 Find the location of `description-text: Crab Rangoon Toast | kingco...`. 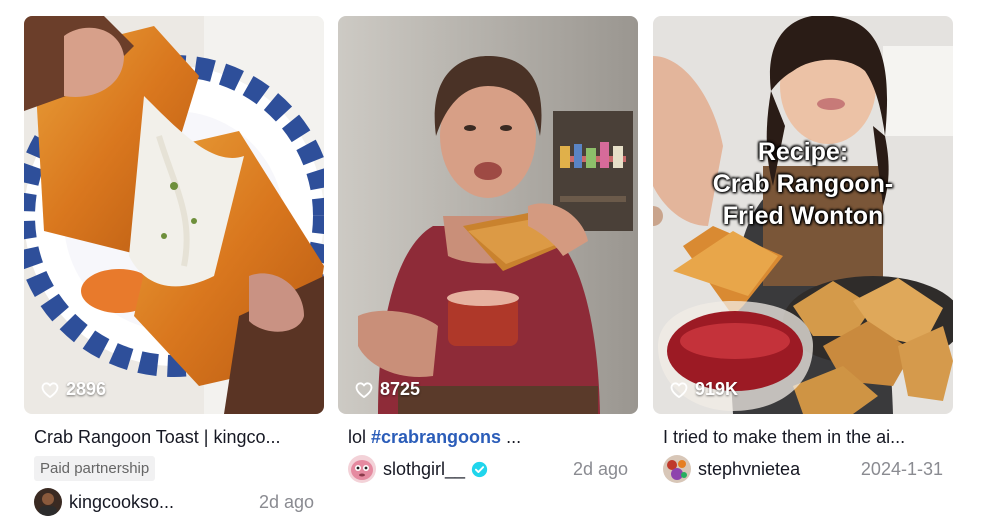

description-text: Crab Rangoon Toast | kingco... is located at coordinates (157, 437).